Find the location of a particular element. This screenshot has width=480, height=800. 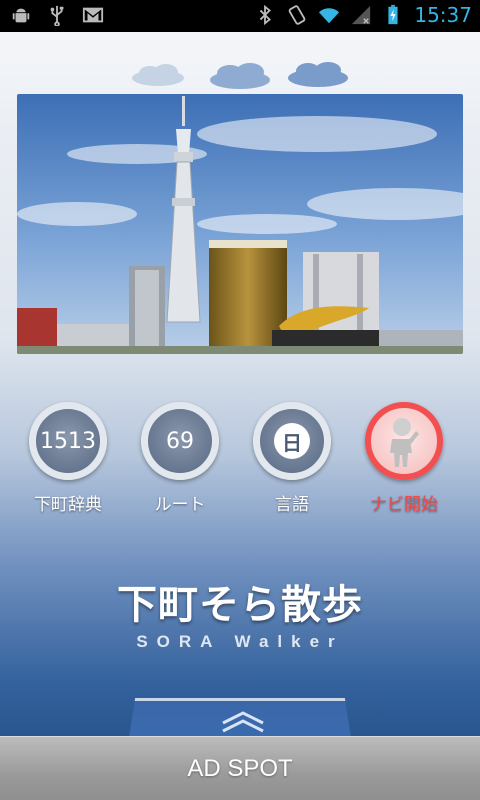

logo-subtitle: SORA Walker is located at coordinates (240, 641).